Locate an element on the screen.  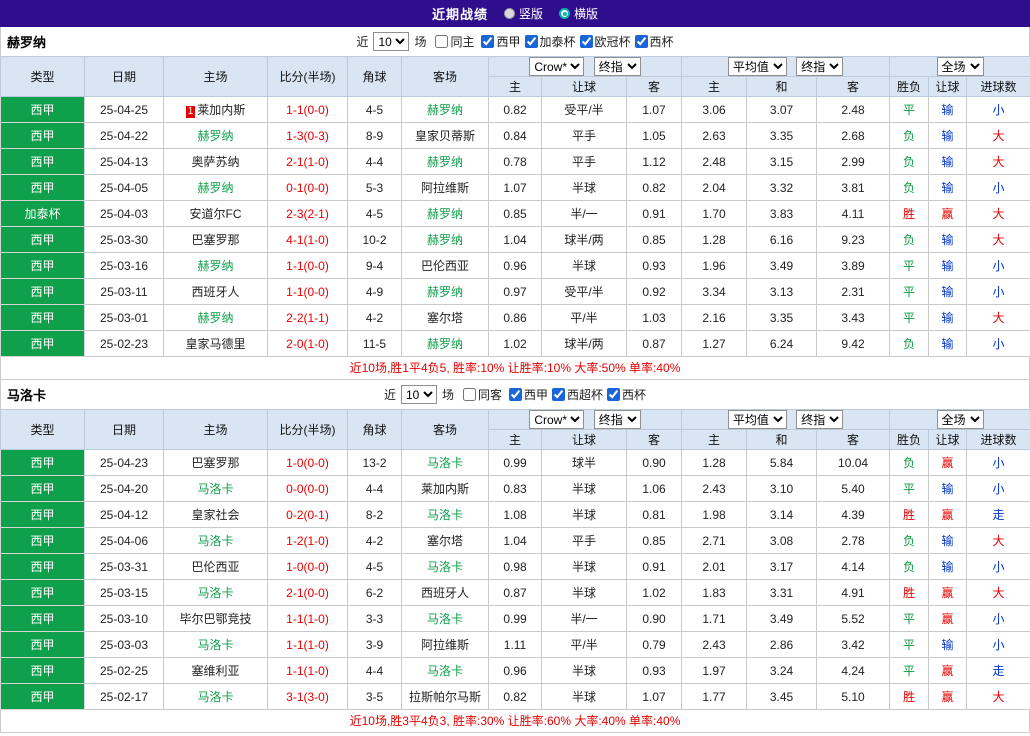
euro-home-odds-cell: 2.01 is located at coordinates (714, 566).